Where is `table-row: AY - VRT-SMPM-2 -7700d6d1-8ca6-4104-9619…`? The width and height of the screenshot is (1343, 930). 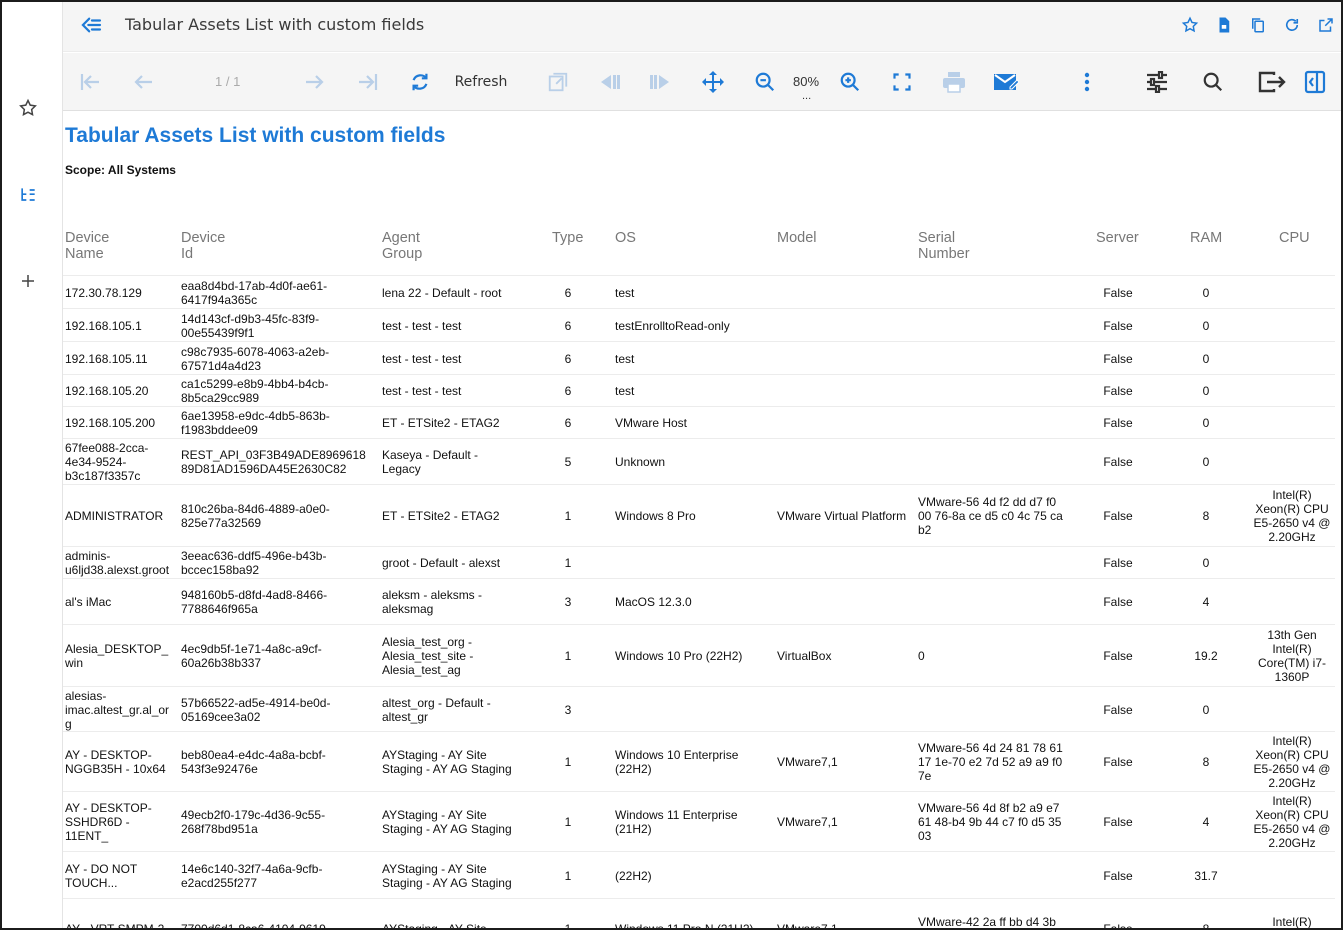
table-row: AY - VRT-SMPM-2 -7700d6d1-8ca6-4104-9619… is located at coordinates (699, 913).